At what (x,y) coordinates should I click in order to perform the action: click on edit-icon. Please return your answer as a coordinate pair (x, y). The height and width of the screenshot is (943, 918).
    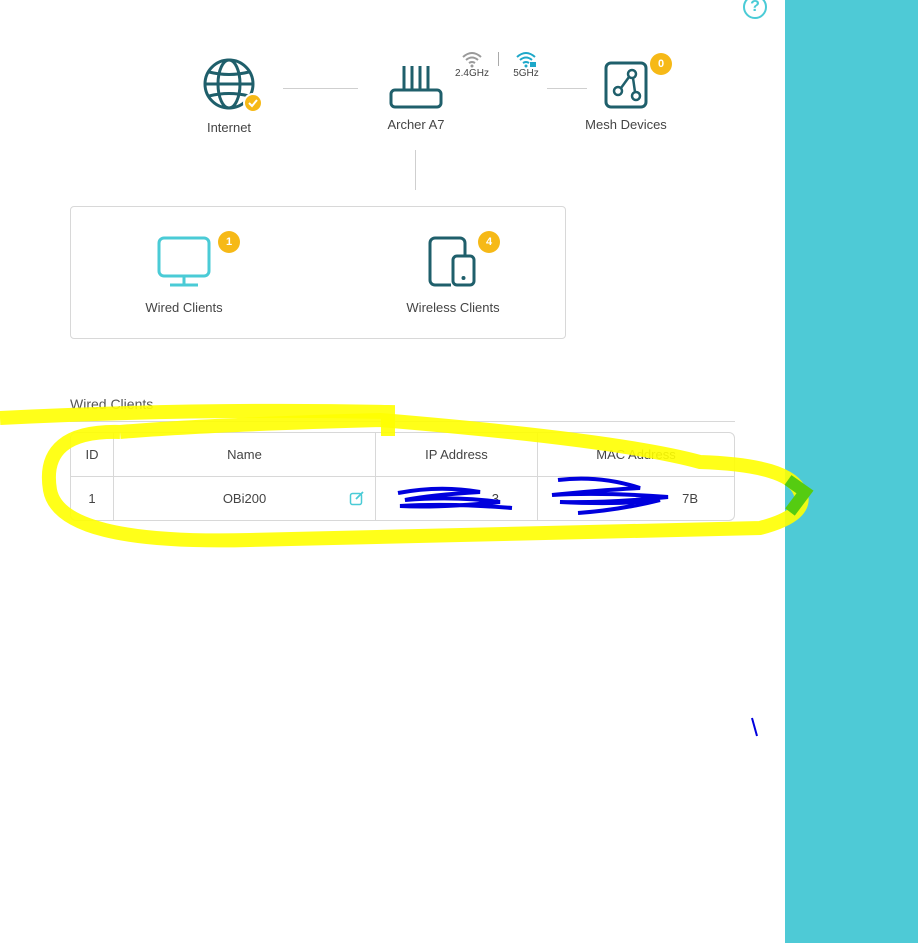
    Looking at the image, I should click on (357, 499).